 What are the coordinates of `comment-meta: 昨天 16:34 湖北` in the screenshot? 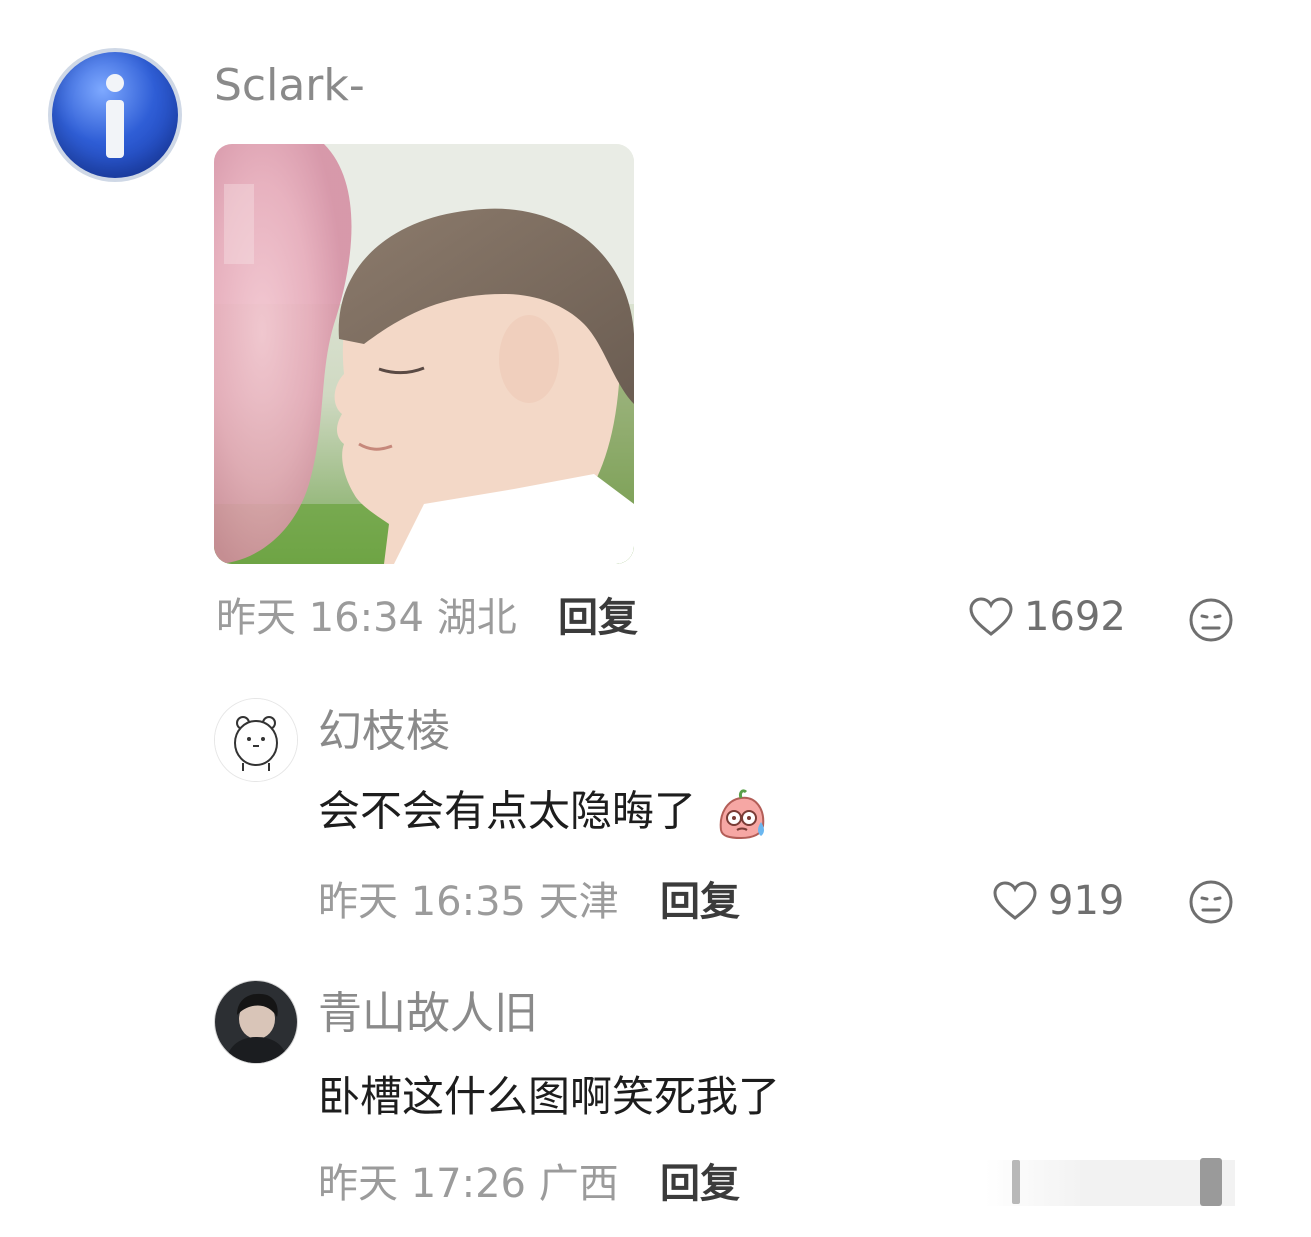 It's located at (366, 618).